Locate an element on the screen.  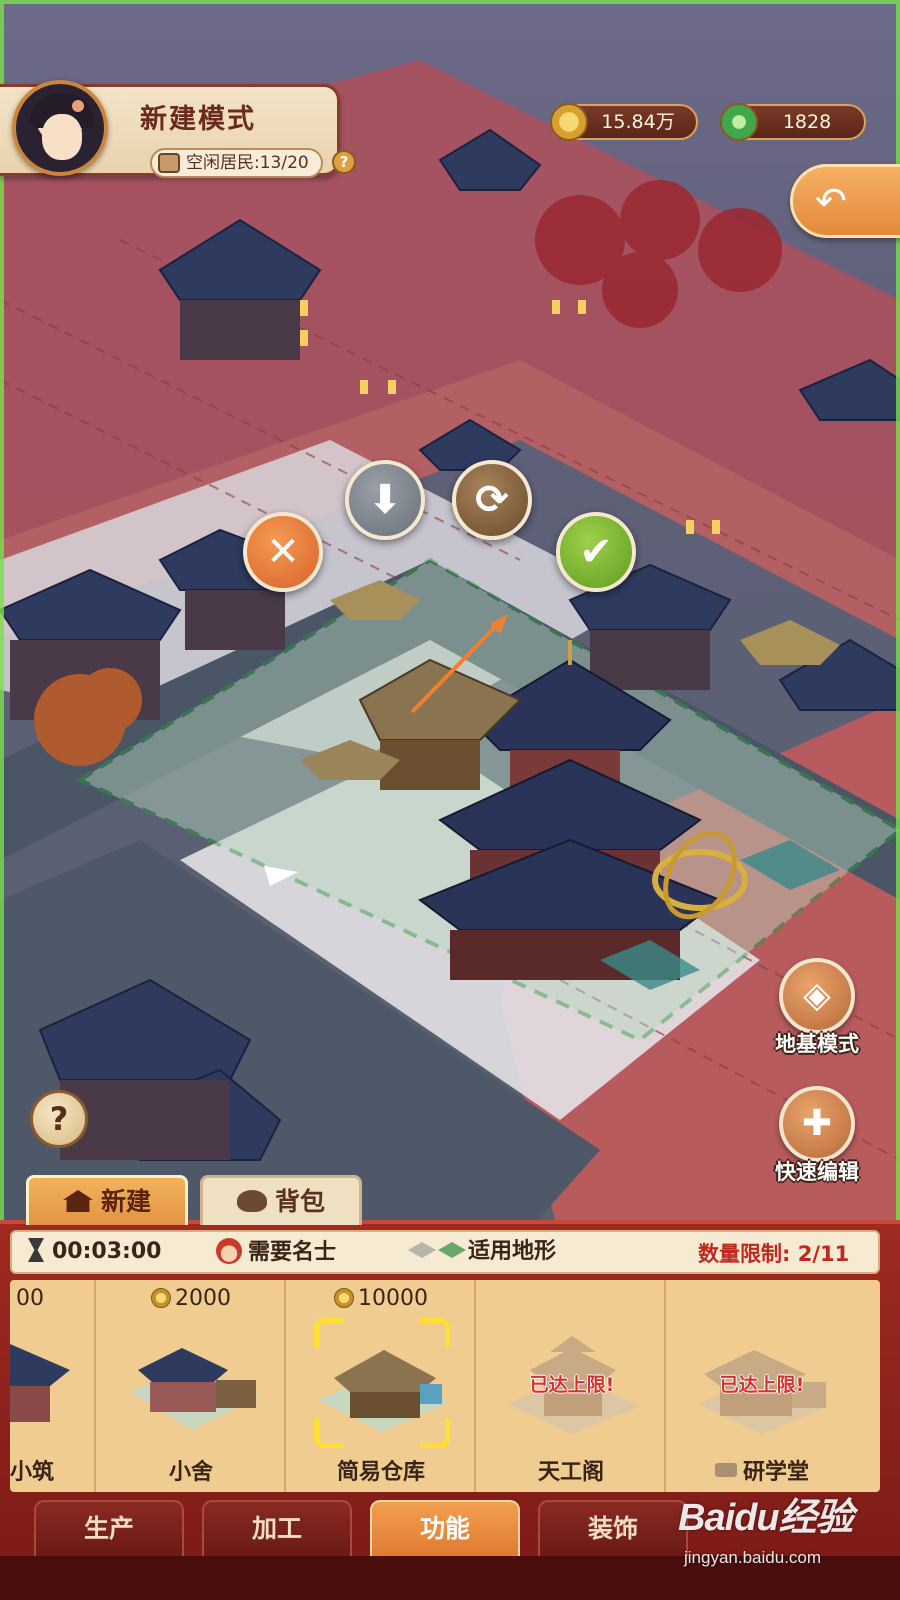
foundation-grid-icon: ◈ is located at coordinates (817, 996).